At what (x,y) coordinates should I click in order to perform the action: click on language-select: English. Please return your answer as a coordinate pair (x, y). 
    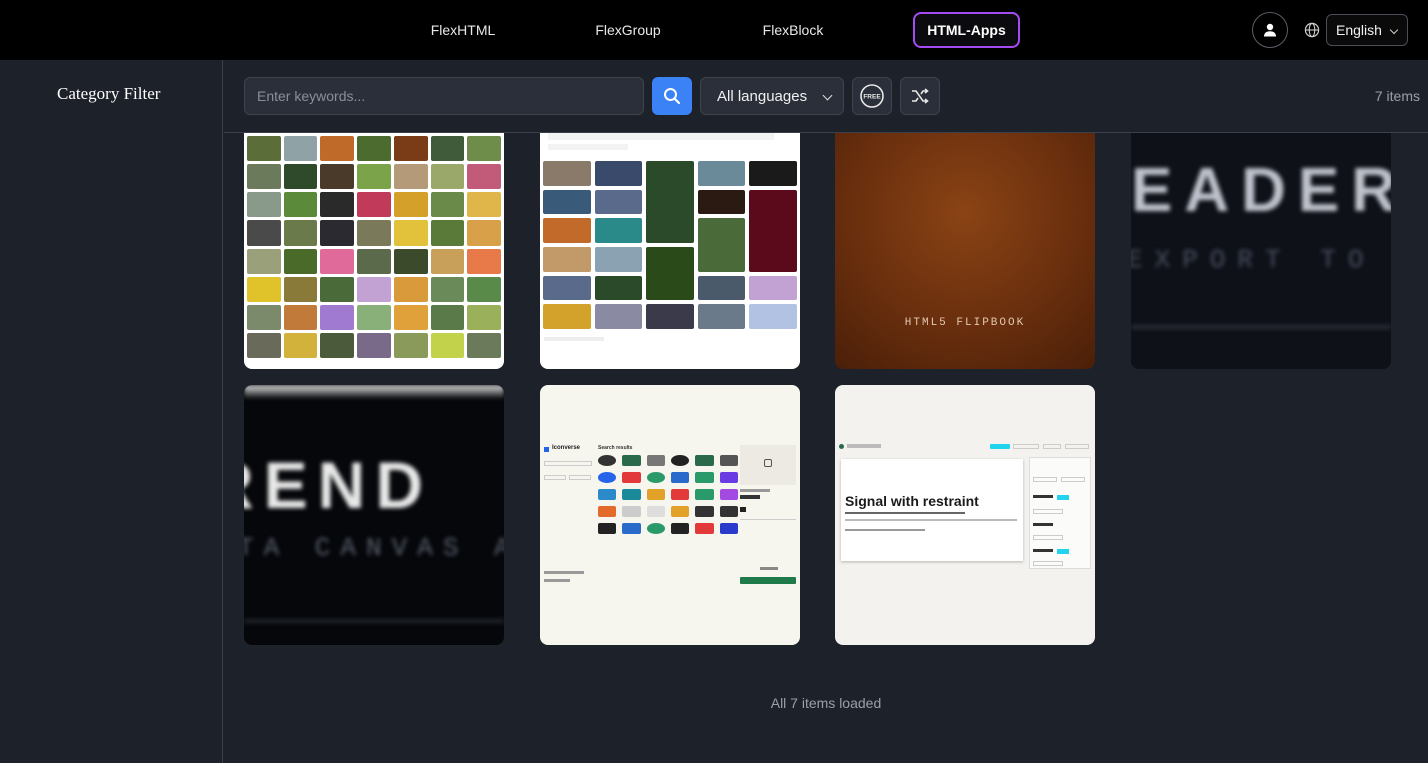
    Looking at the image, I should click on (1367, 30).